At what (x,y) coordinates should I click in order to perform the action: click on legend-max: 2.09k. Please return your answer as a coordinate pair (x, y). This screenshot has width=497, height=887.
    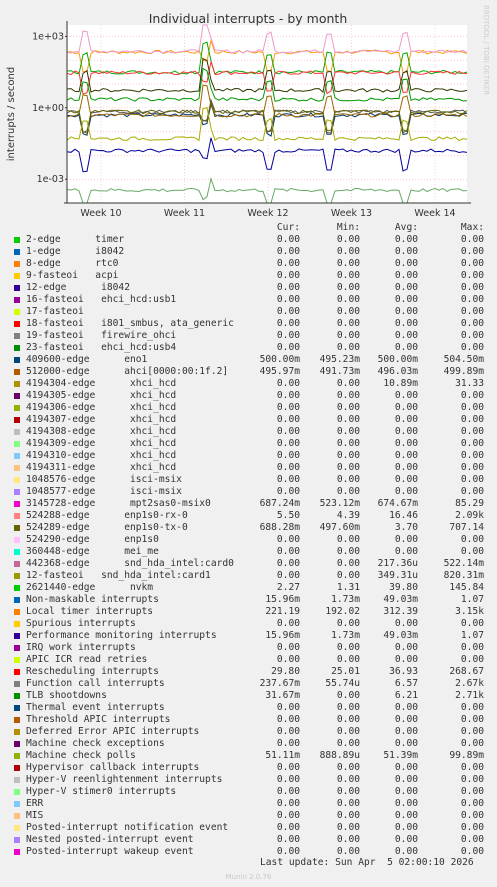
    Looking at the image, I should click on (469, 515).